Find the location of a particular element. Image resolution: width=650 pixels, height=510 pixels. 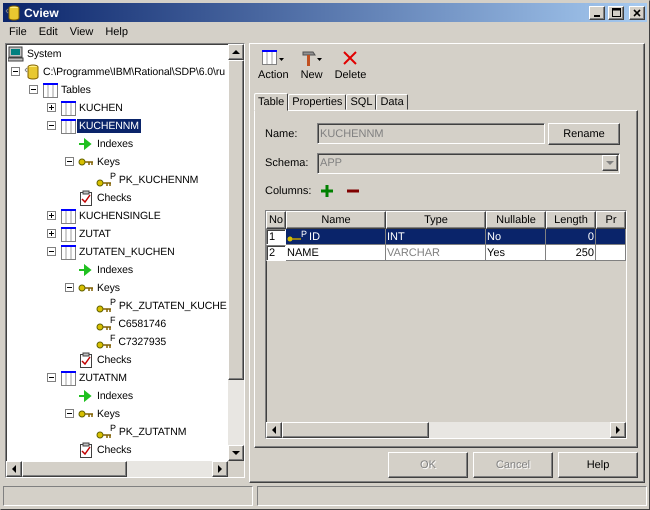

delete-button: Delete is located at coordinates (350, 69).